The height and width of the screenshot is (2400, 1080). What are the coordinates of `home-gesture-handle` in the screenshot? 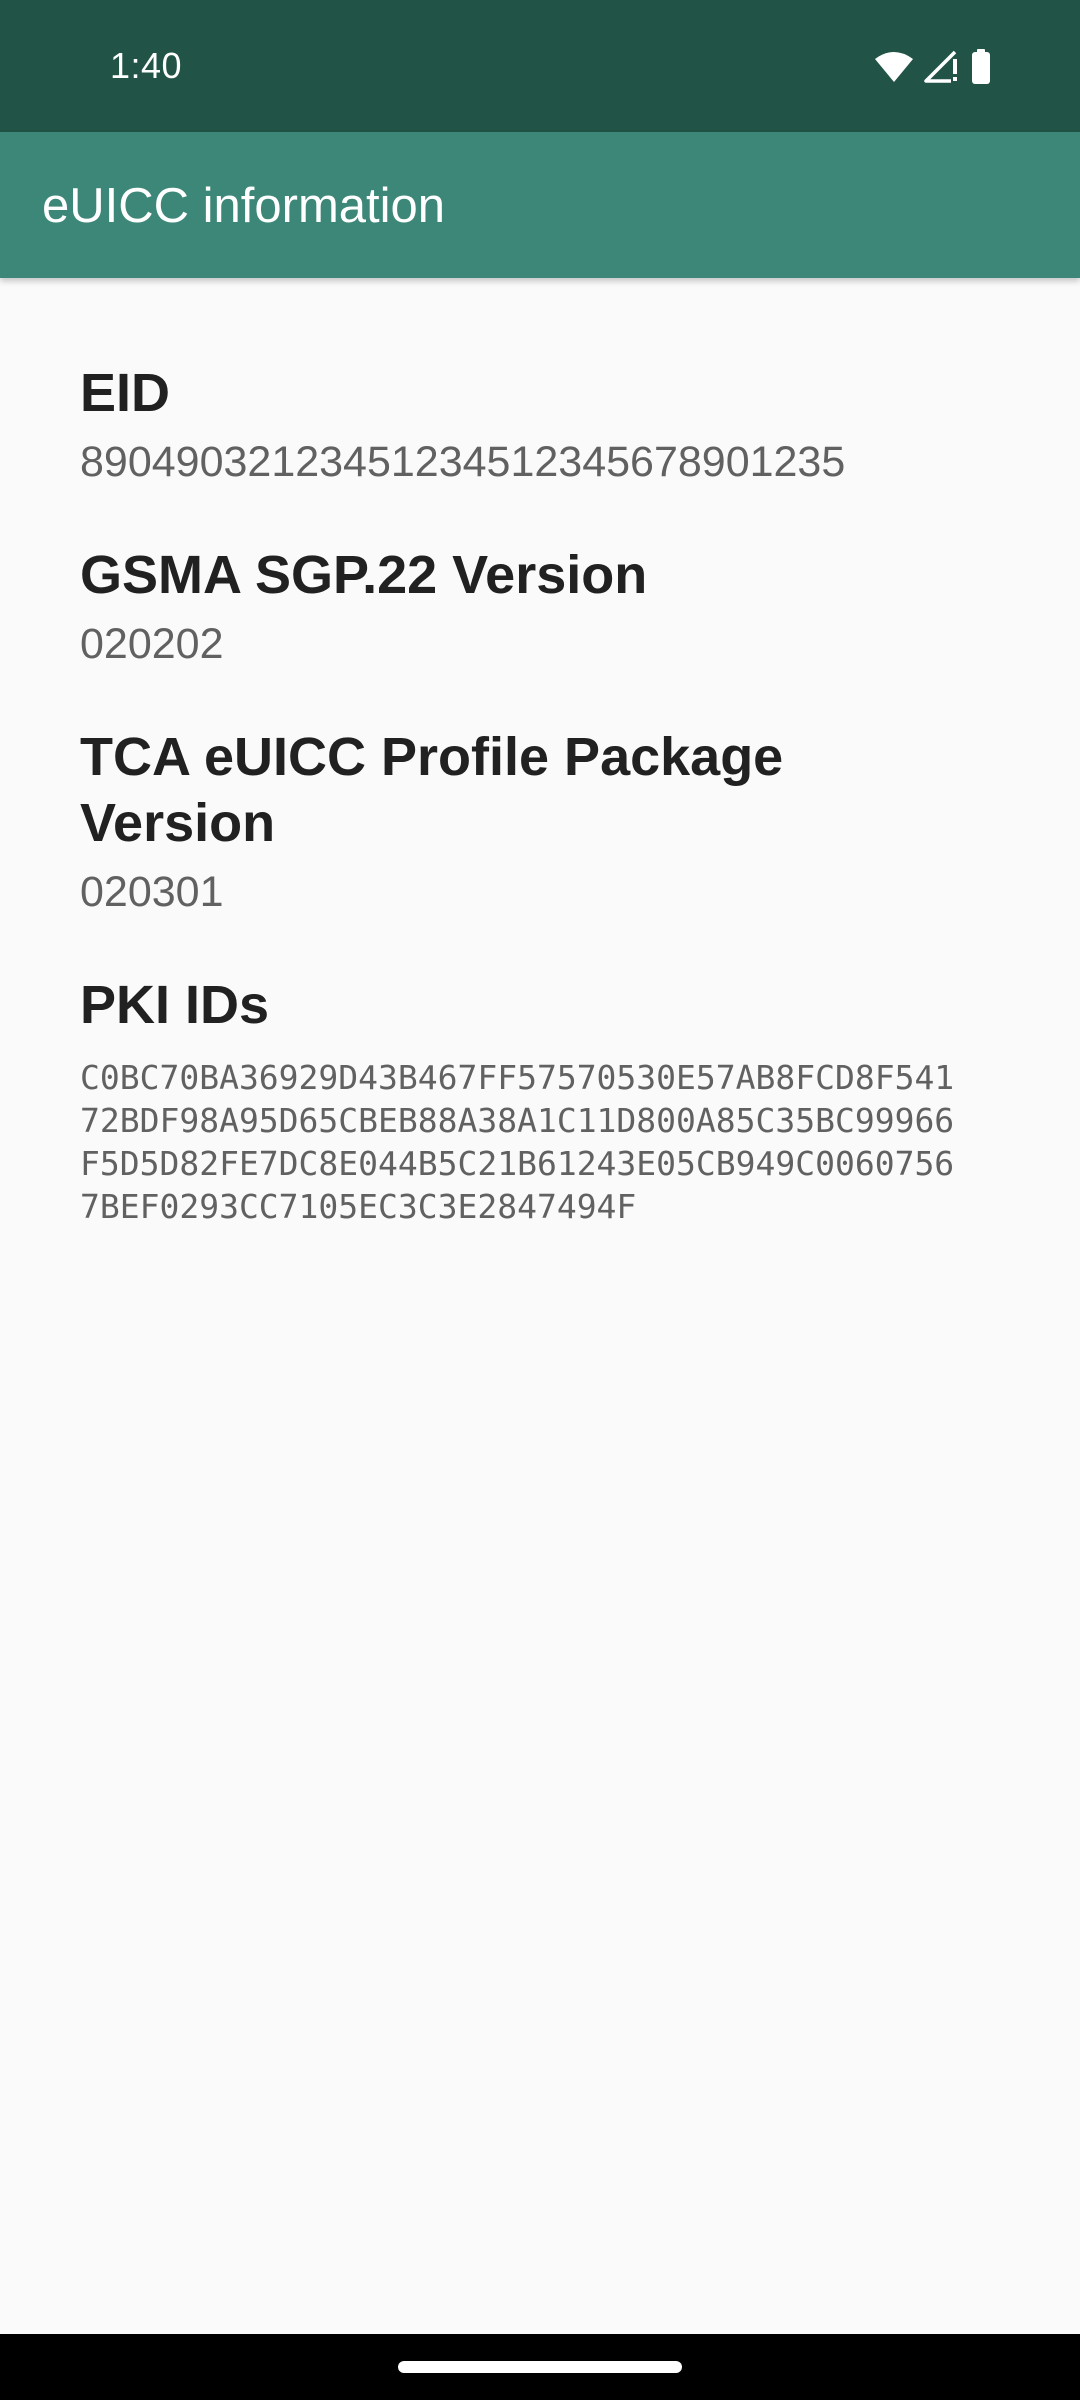 It's located at (540, 2367).